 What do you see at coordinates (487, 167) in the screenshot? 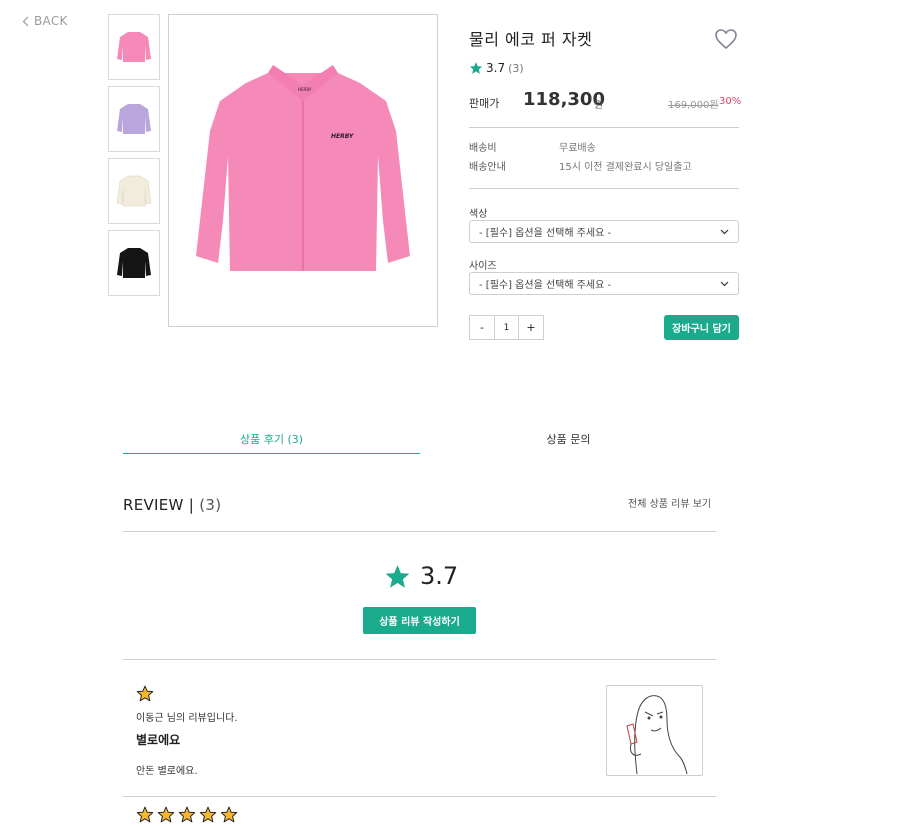
I see `shipping-guide-label: 배송안내` at bounding box center [487, 167].